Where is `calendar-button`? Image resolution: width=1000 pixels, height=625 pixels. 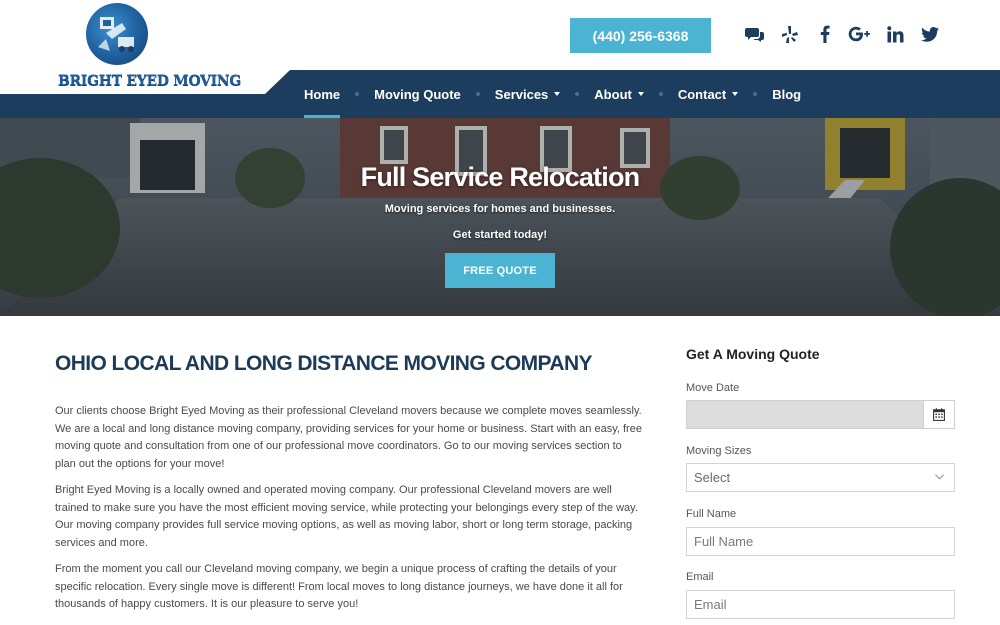 calendar-button is located at coordinates (939, 414).